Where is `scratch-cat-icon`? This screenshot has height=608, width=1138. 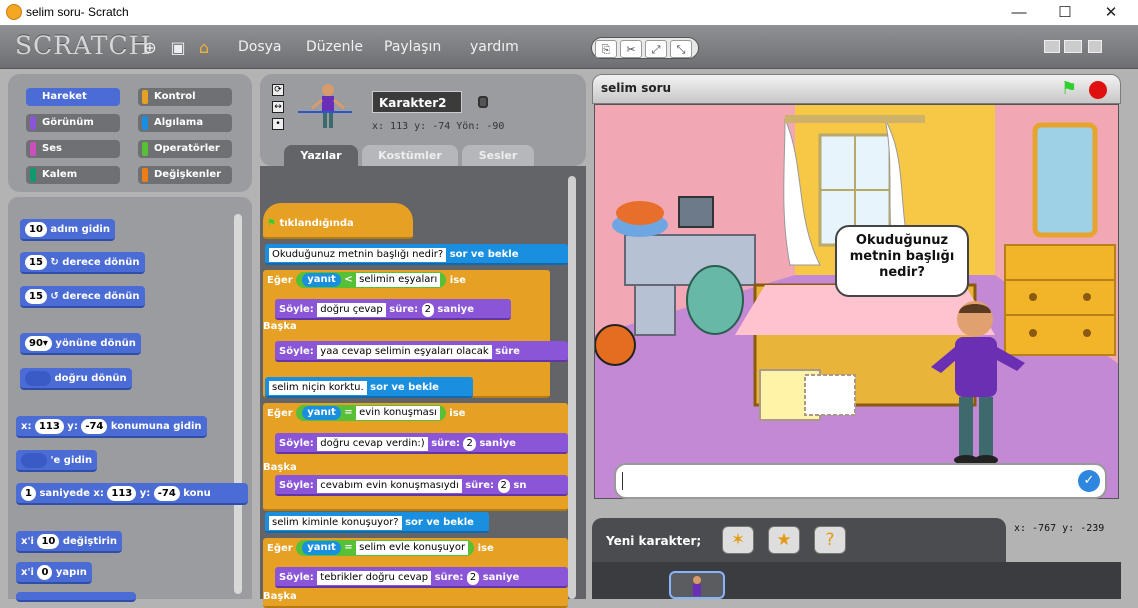 scratch-cat-icon is located at coordinates (14, 12).